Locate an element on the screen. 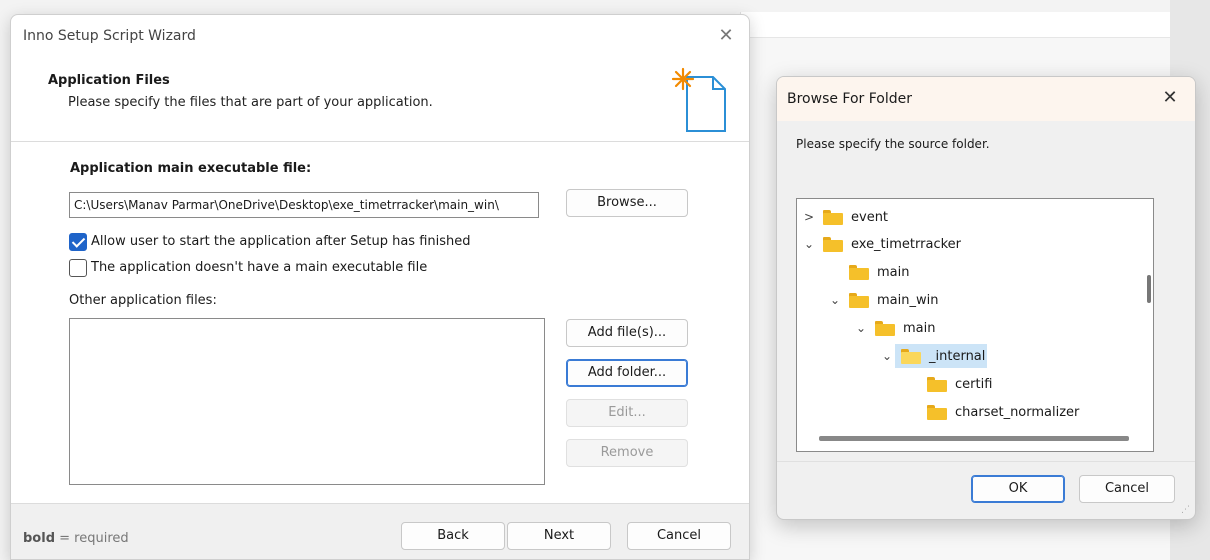  other-files-label: Other application files: is located at coordinates (143, 300).